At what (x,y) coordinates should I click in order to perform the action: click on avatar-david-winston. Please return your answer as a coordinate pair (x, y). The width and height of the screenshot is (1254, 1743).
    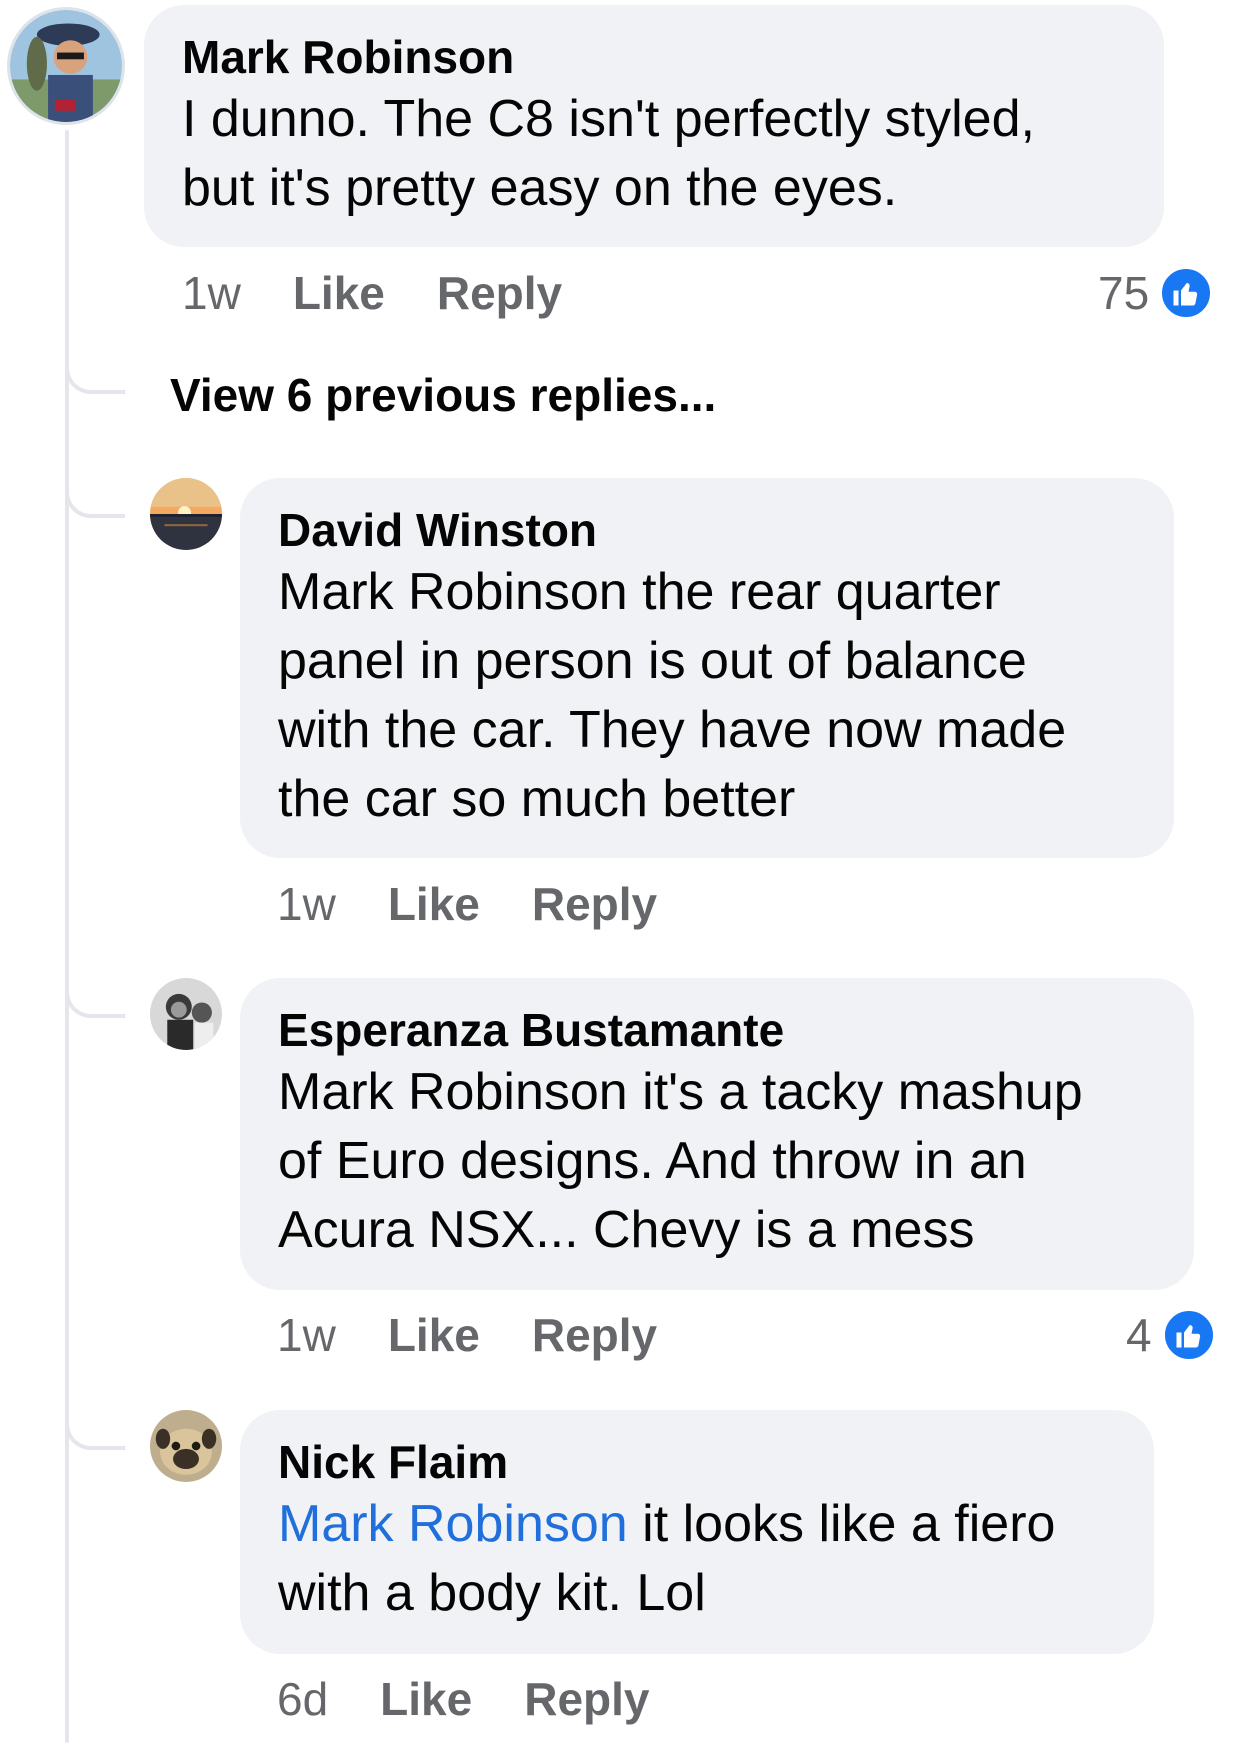
    Looking at the image, I should click on (186, 514).